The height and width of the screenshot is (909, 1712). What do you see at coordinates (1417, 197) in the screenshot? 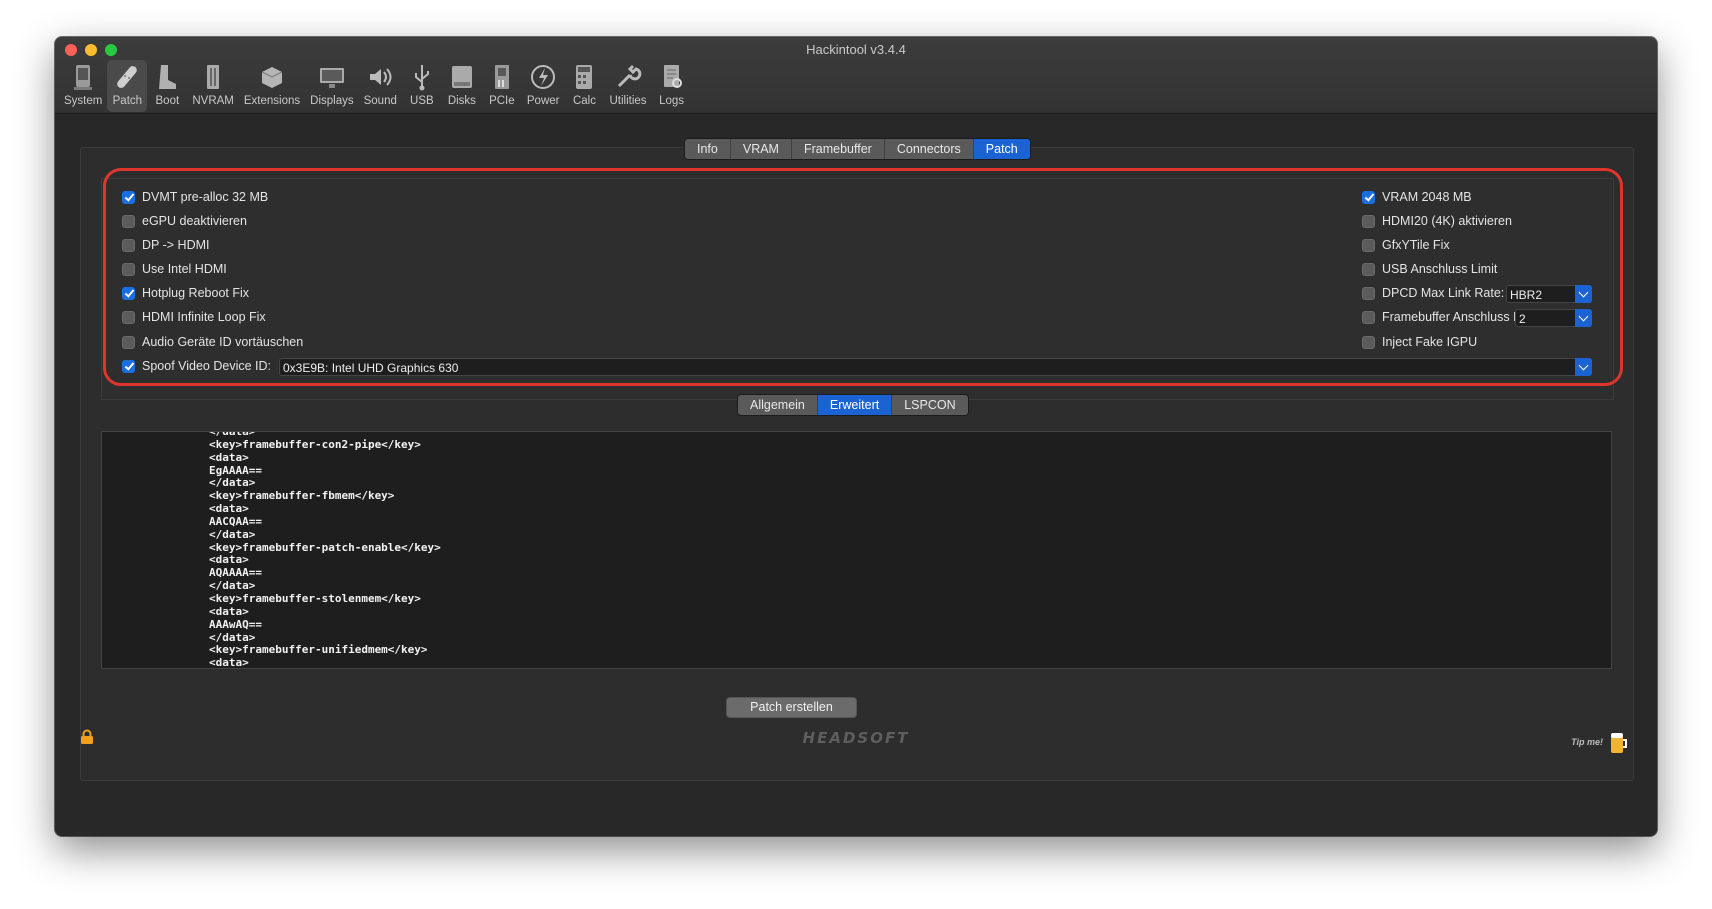
I see `vram-checkbox: VRAM 2048 MB` at bounding box center [1417, 197].